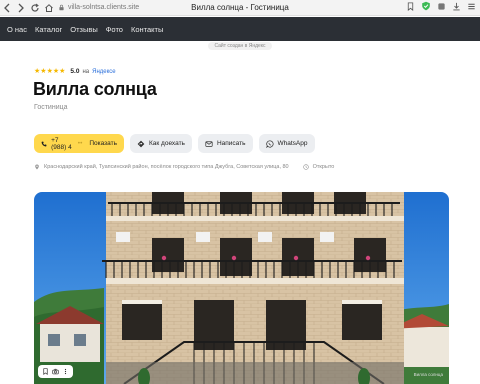  I want to click on whatsapp-button: WhatsApp, so click(286, 143).